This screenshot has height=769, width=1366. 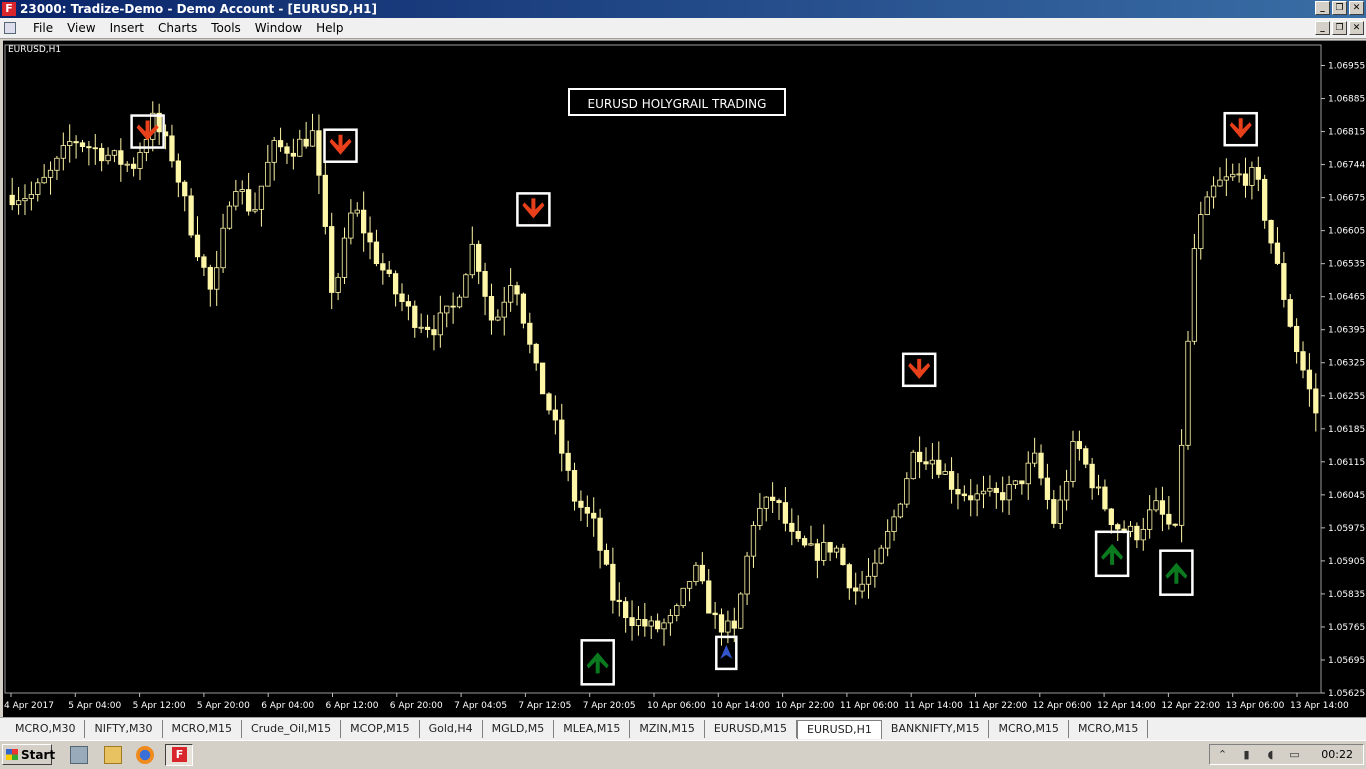 What do you see at coordinates (1322, 8) in the screenshot?
I see `minimize-button: _` at bounding box center [1322, 8].